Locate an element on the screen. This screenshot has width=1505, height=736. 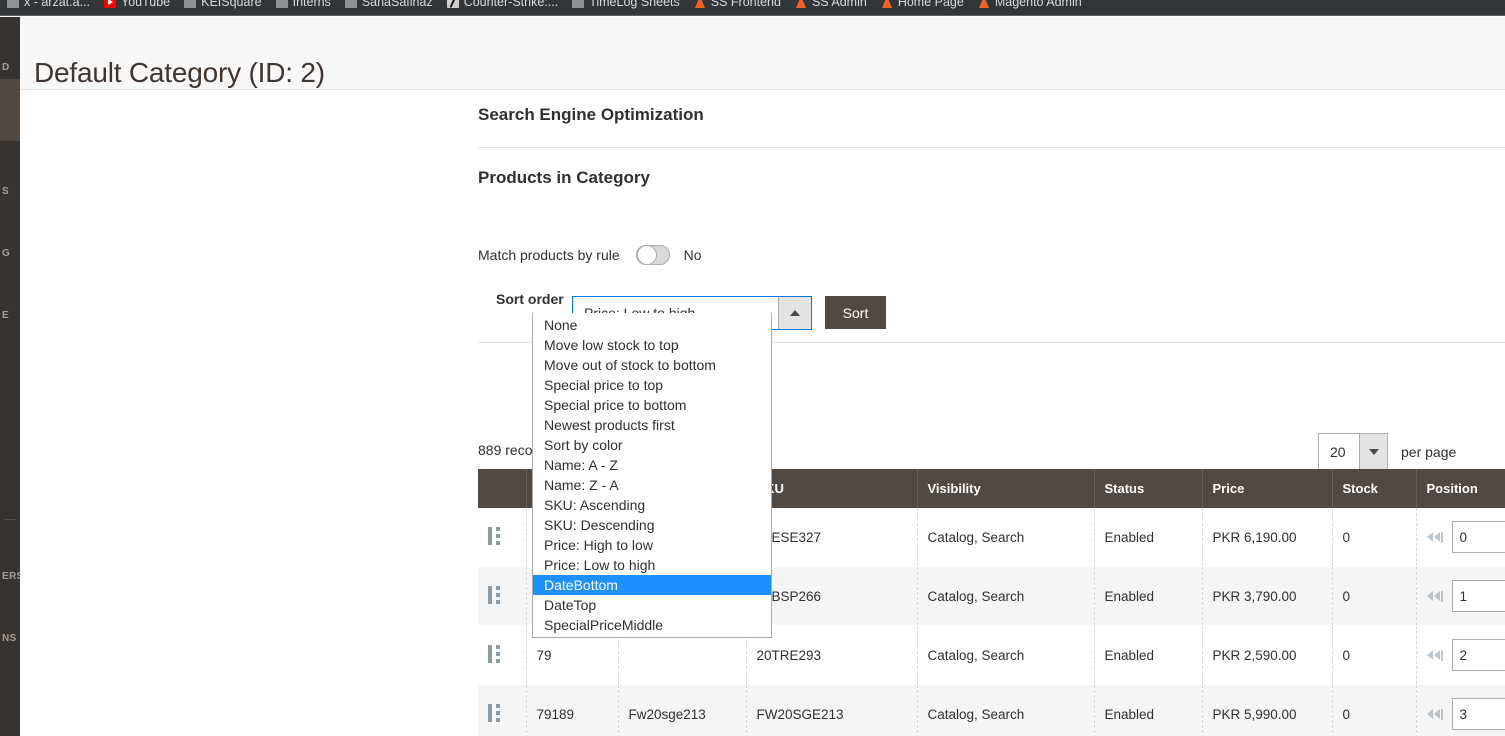
sort-order-option: SKU: Descending is located at coordinates (652, 525).